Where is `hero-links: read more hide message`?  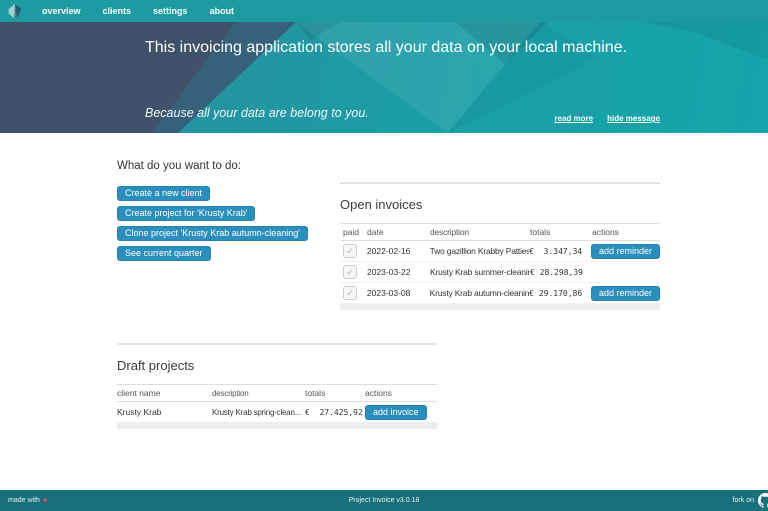 hero-links: read more hide message is located at coordinates (607, 118).